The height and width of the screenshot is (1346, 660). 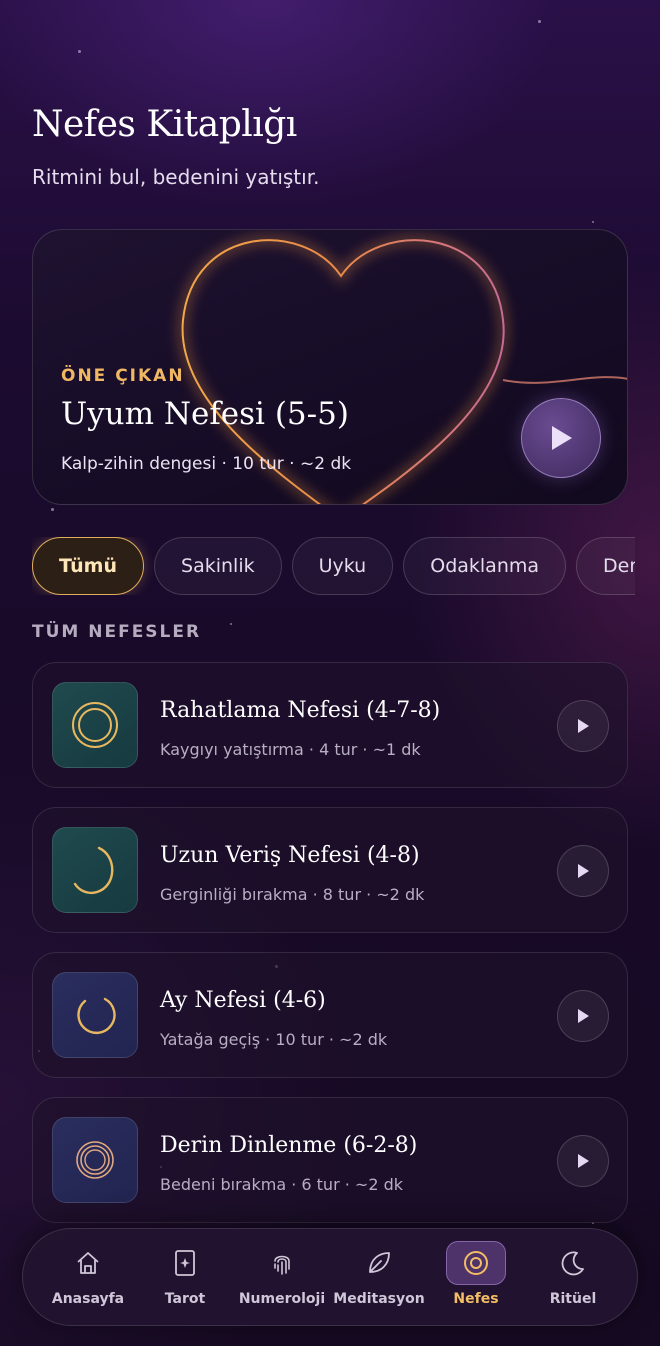 What do you see at coordinates (88, 566) in the screenshot?
I see `filter-chip-all: Tümü` at bounding box center [88, 566].